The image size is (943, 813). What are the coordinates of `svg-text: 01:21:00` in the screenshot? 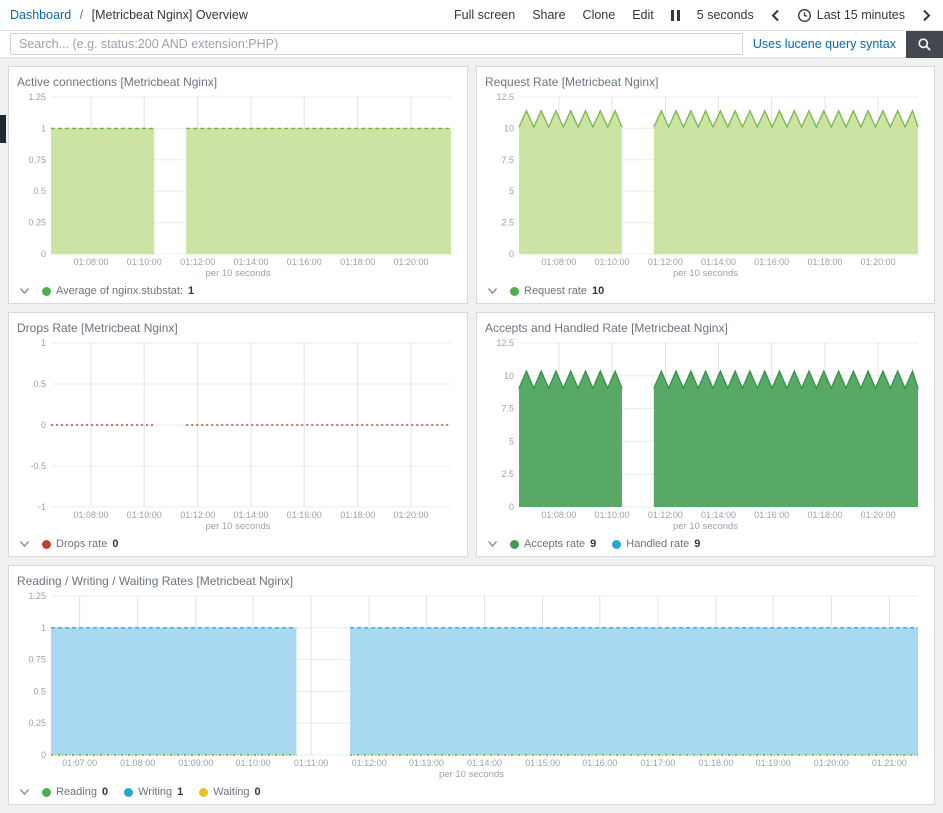 It's located at (889, 763).